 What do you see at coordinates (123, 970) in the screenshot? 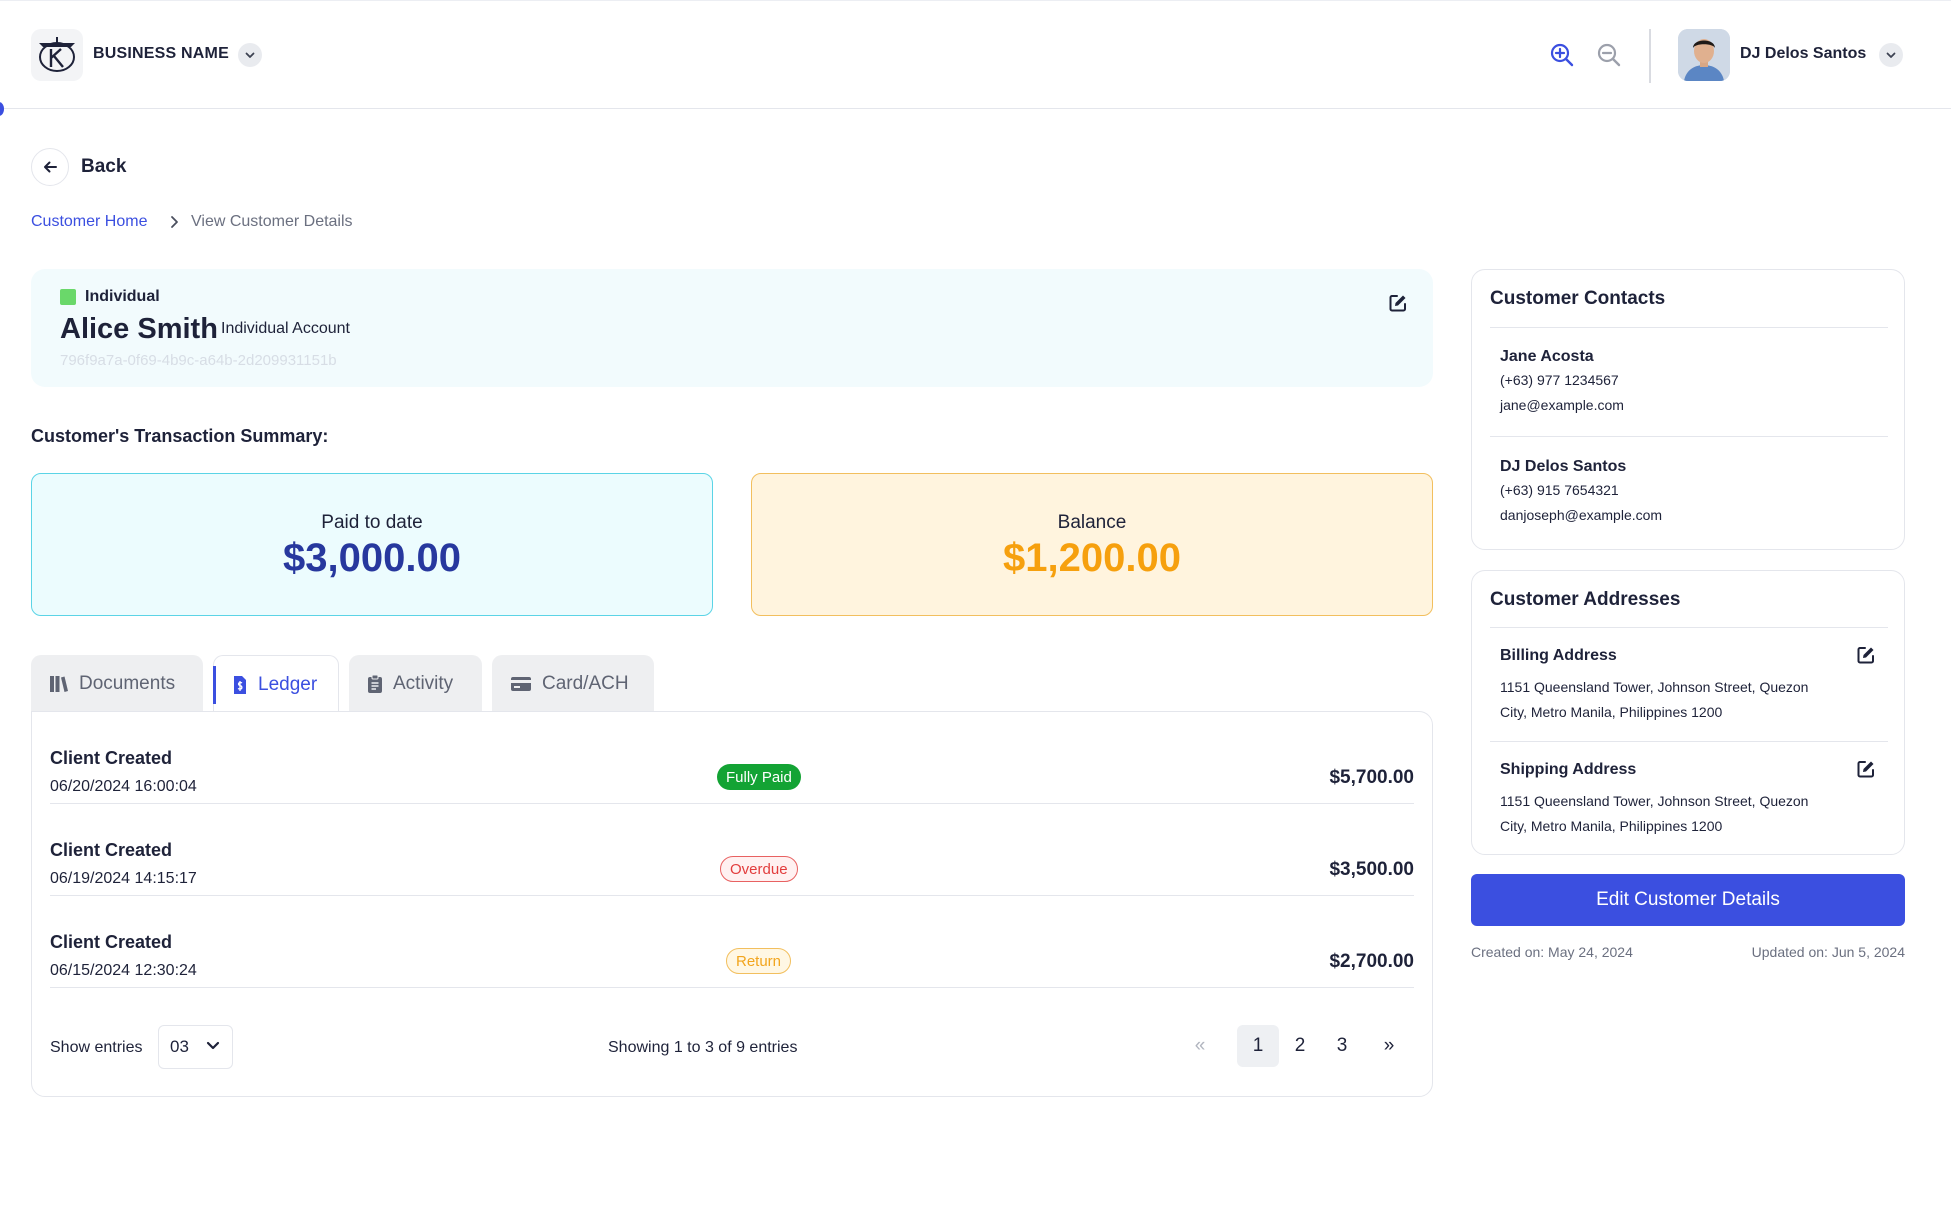
I see `ledger-row-date: 06/15/2024 12:30:24` at bounding box center [123, 970].